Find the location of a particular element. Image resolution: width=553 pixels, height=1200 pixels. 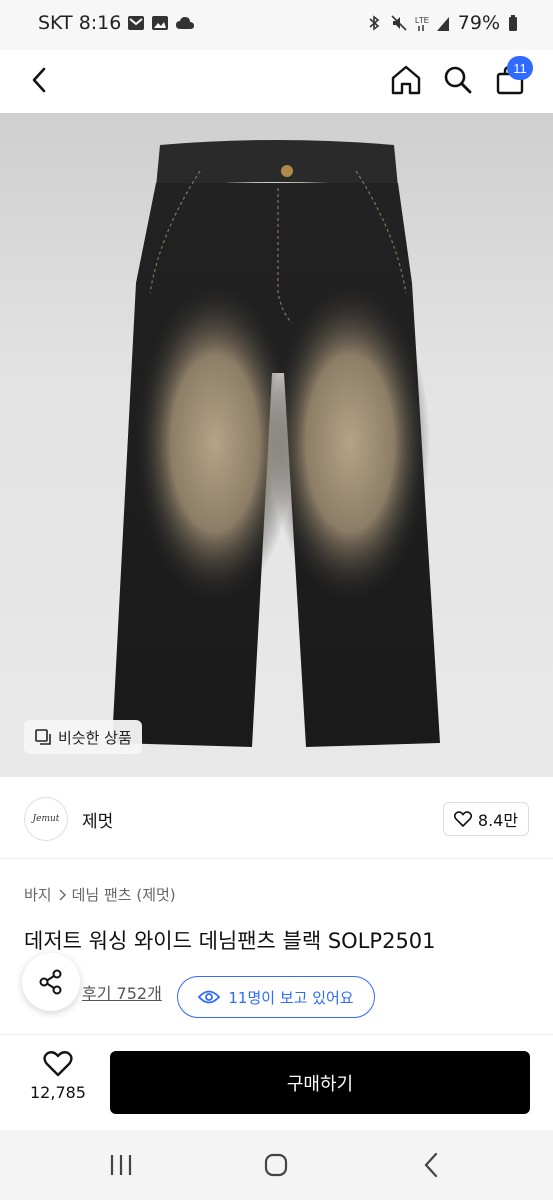

viewers-badge: 11명이 보고 있어요 is located at coordinates (276, 997).